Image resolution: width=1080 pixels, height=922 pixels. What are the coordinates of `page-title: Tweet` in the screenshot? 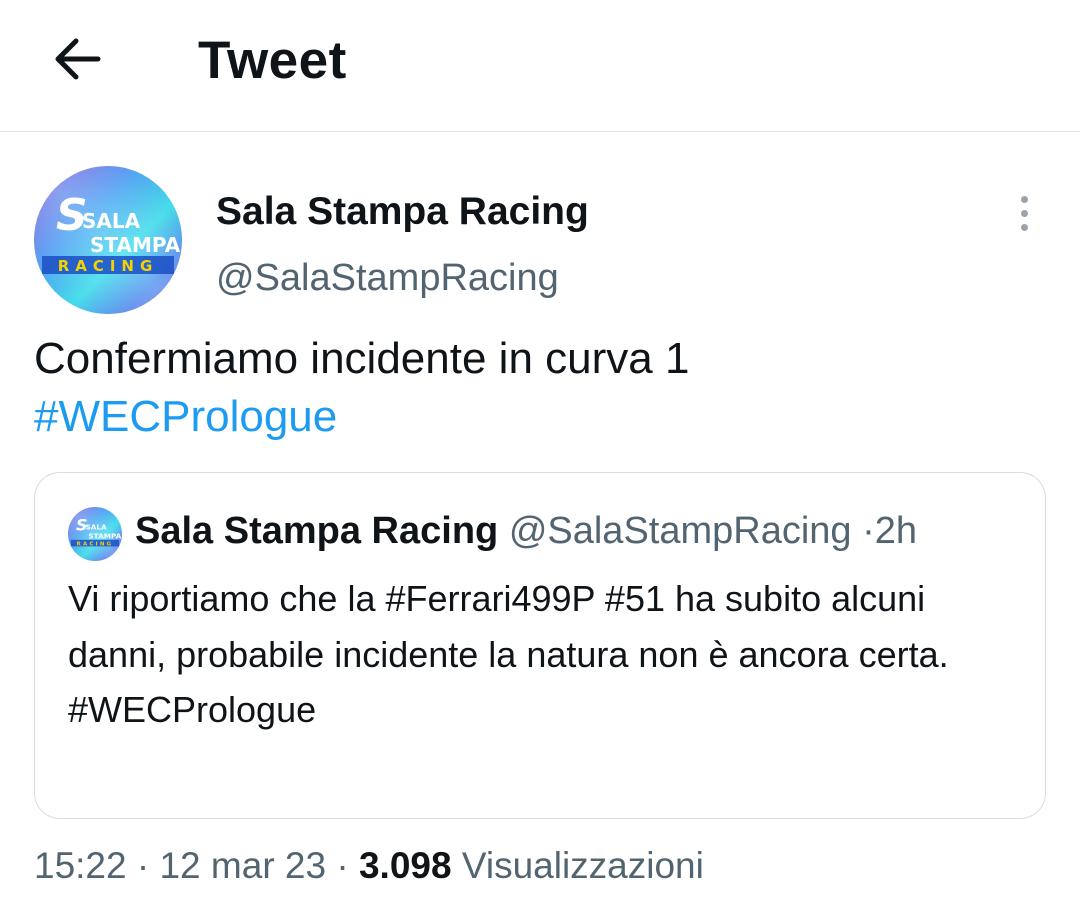 It's located at (272, 60).